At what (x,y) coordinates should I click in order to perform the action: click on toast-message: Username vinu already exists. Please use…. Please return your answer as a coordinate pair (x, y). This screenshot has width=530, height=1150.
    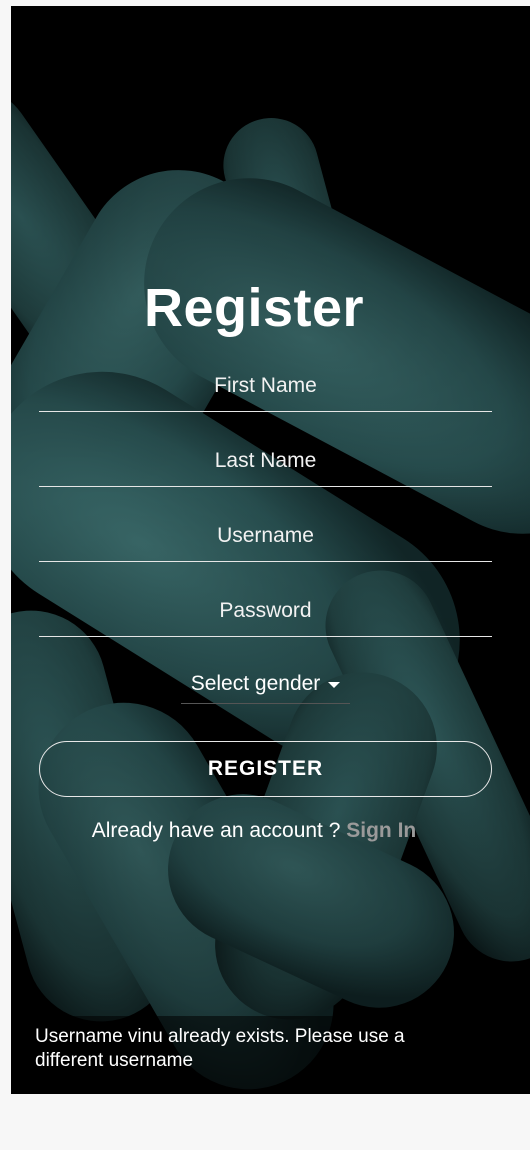
    Looking at the image, I should click on (220, 1048).